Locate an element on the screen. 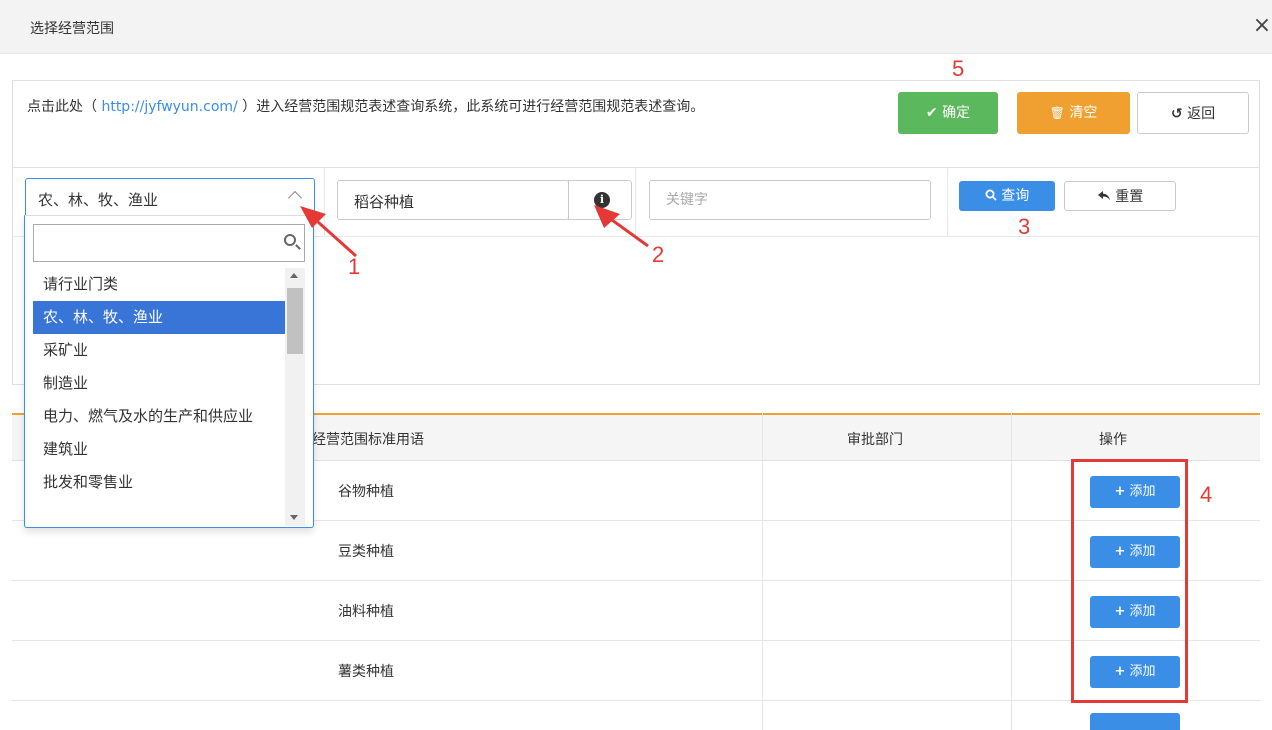  annotation-step-4: 4 is located at coordinates (1206, 494).